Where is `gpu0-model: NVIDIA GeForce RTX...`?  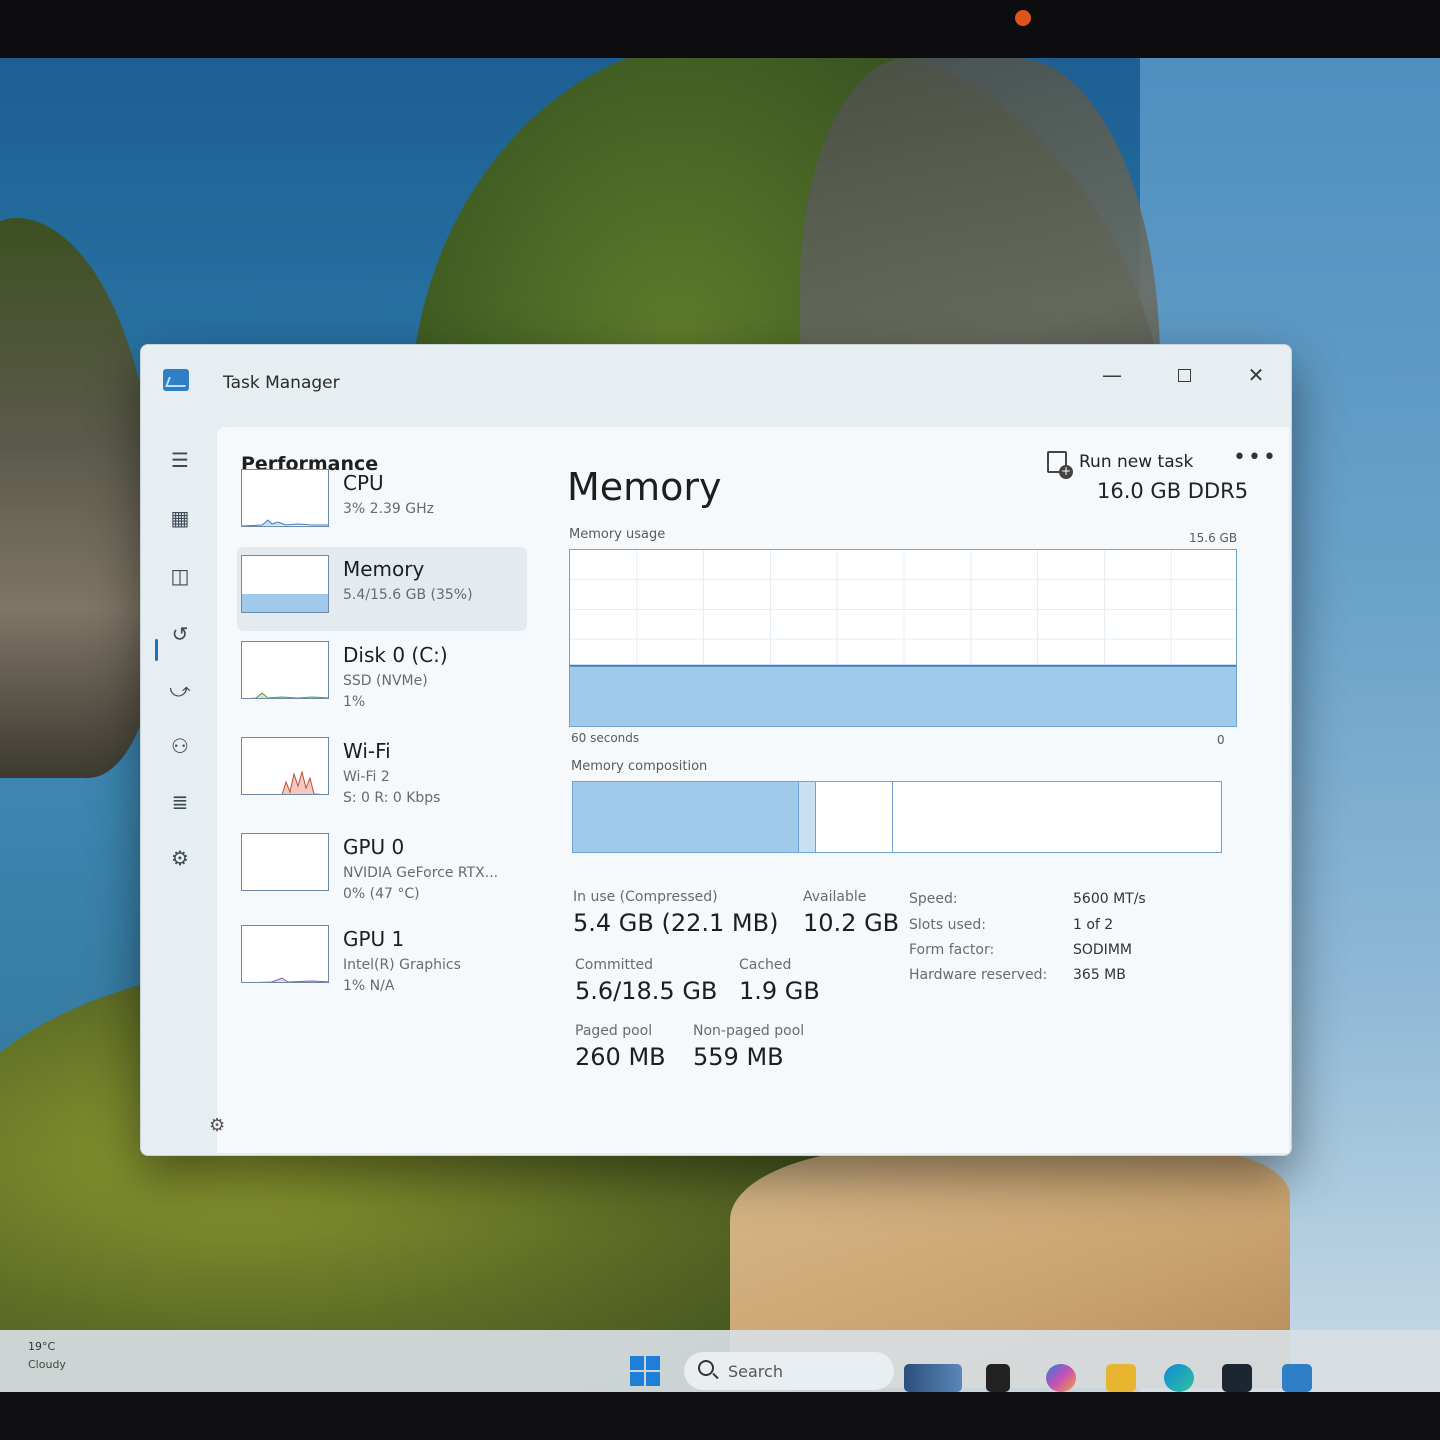
gpu0-model: NVIDIA GeForce RTX... is located at coordinates (421, 873).